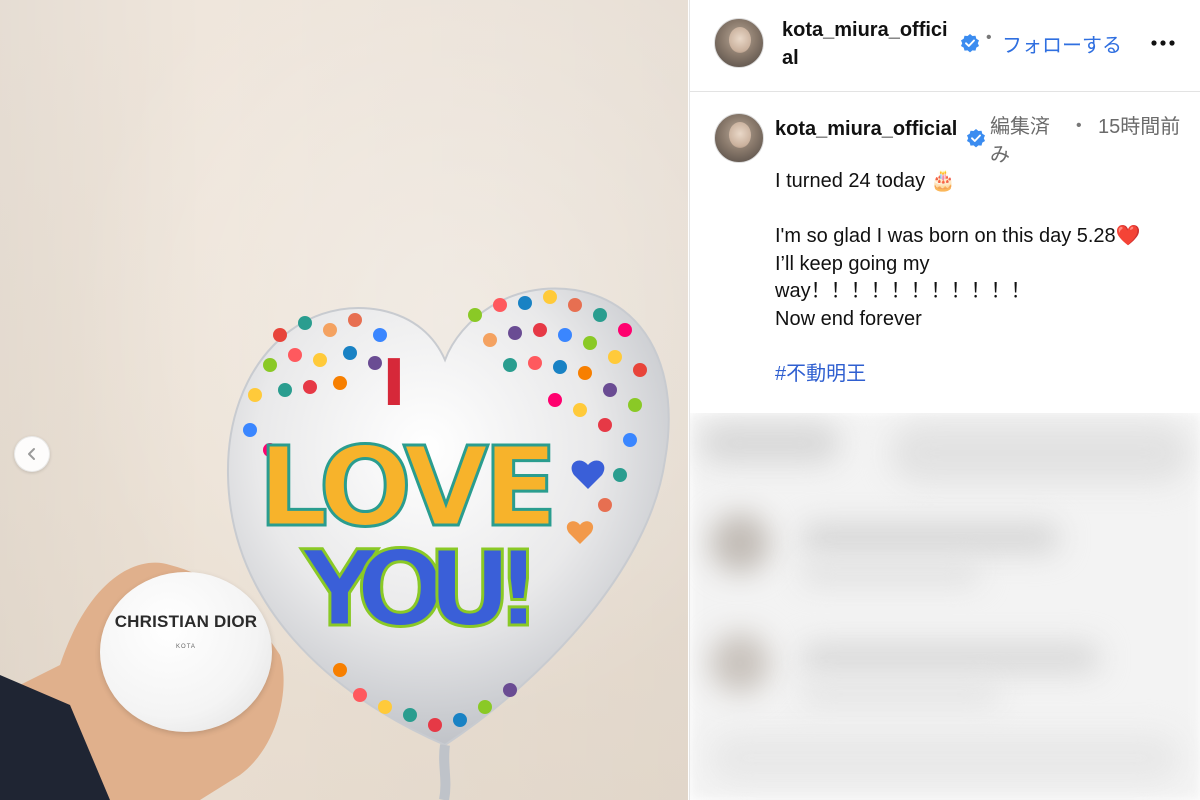 The image size is (1200, 800). I want to click on hashtag-link: #不動明王, so click(820, 374).